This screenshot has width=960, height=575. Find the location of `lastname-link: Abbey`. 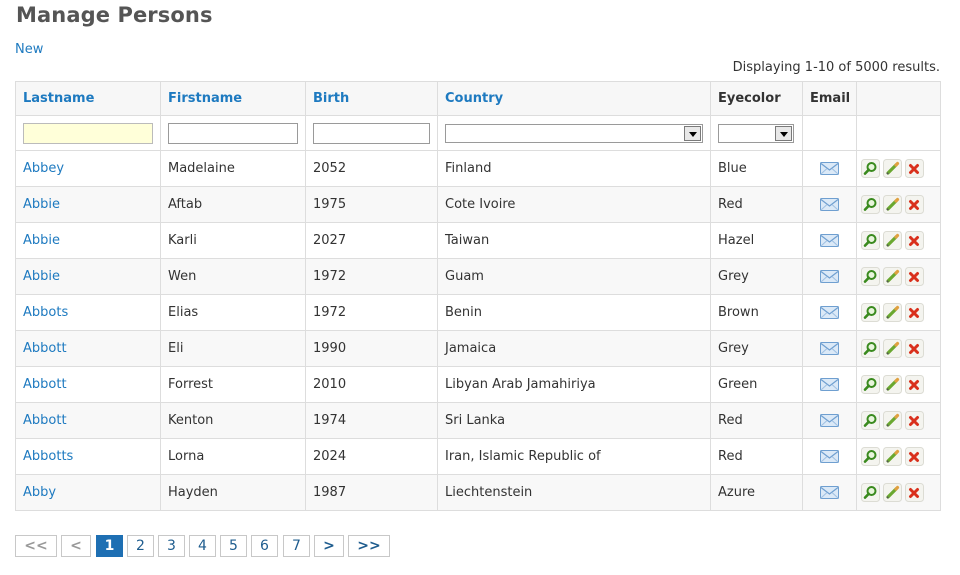

lastname-link: Abbey is located at coordinates (43, 168).